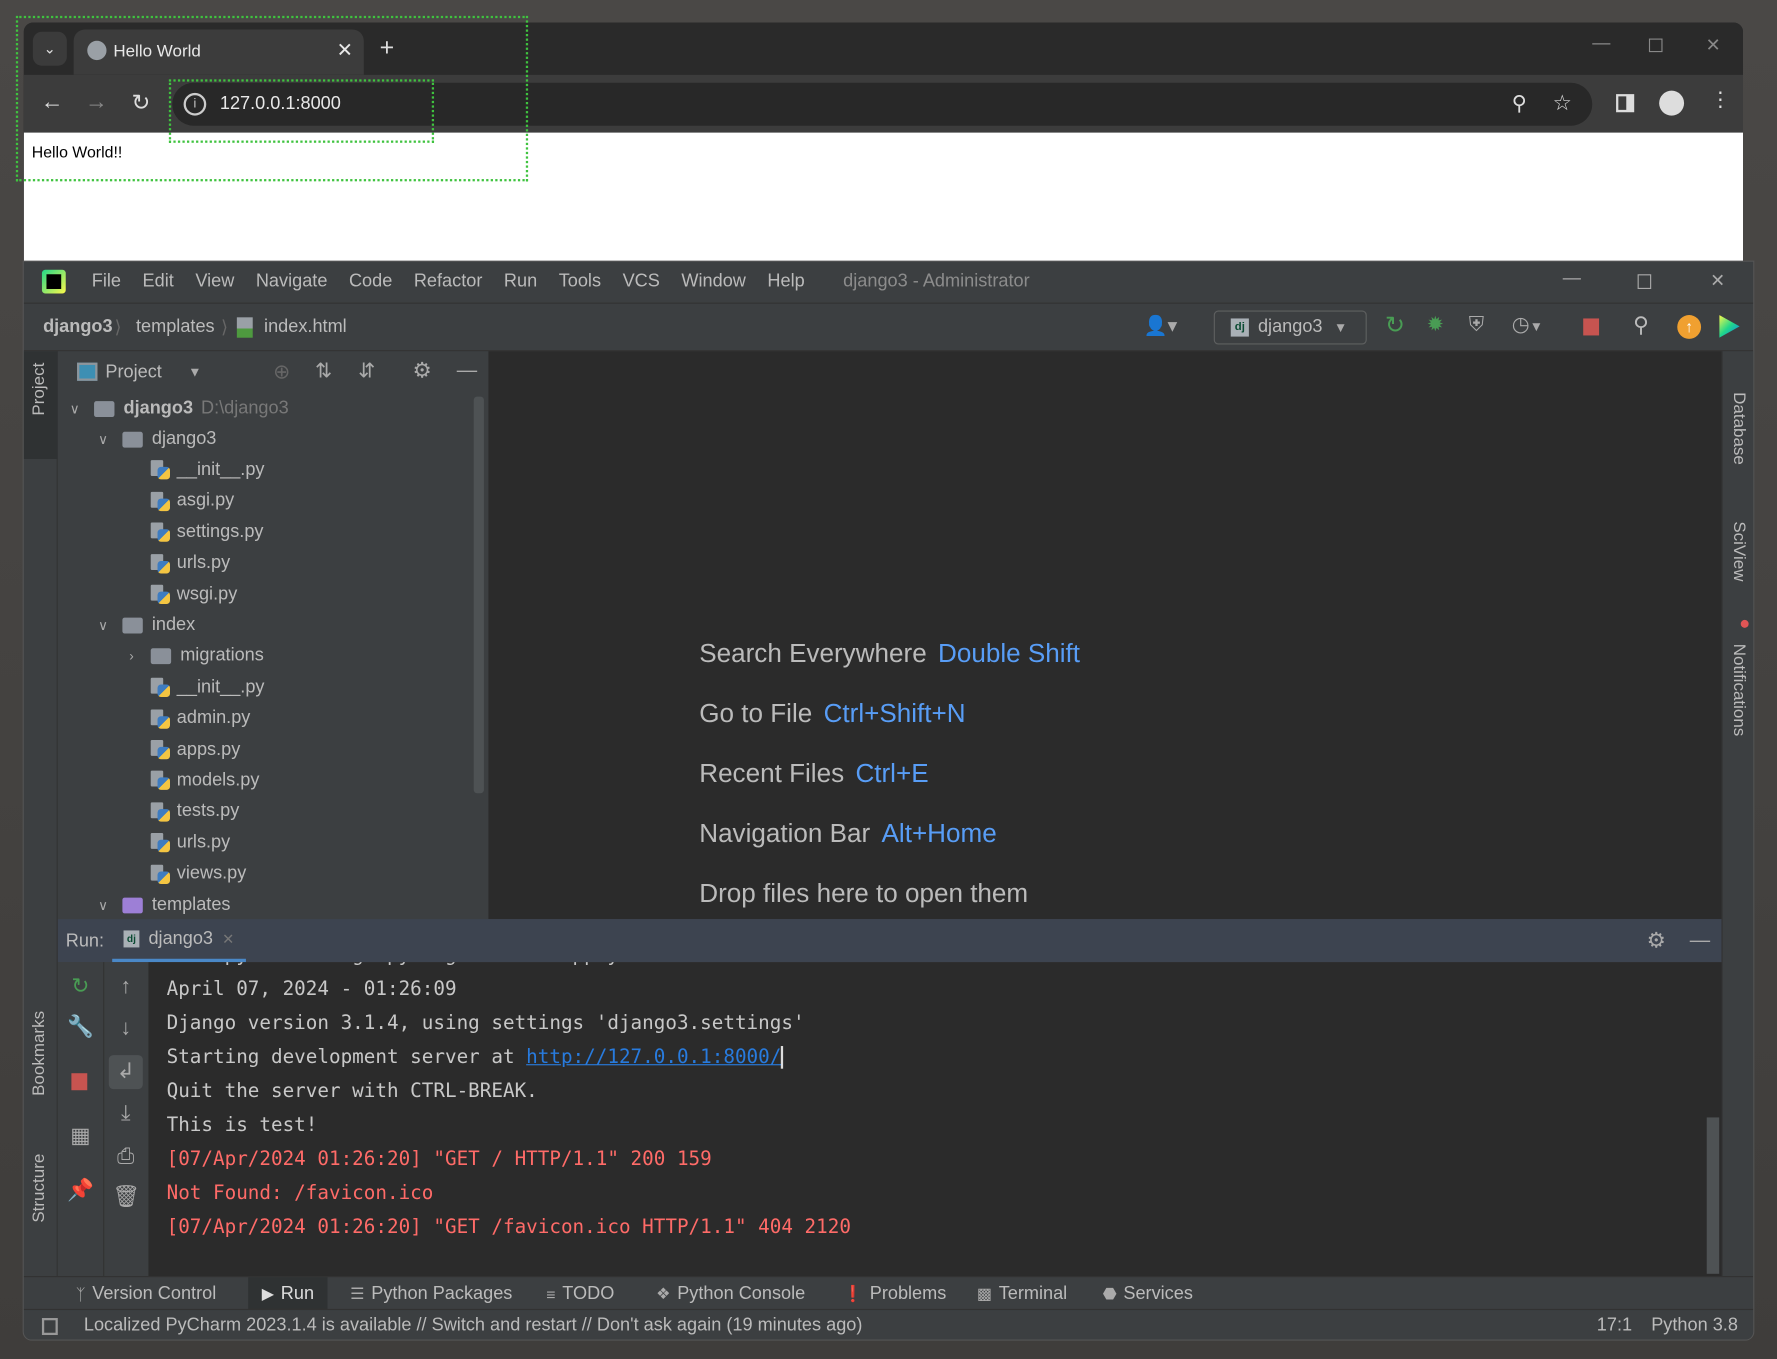 The height and width of the screenshot is (1359, 1777). Describe the element at coordinates (155, 439) in the screenshot. I see `tree-item: ∨ django3` at that location.